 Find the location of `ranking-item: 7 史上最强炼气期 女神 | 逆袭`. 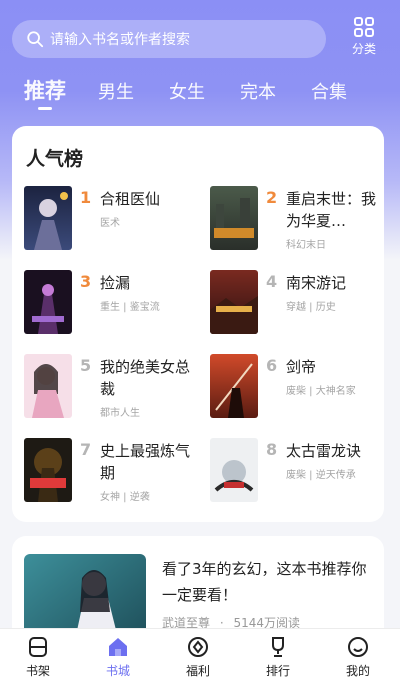

ranking-item: 7 史上最强炼气期 女神 | 逆袭 is located at coordinates (113, 474).